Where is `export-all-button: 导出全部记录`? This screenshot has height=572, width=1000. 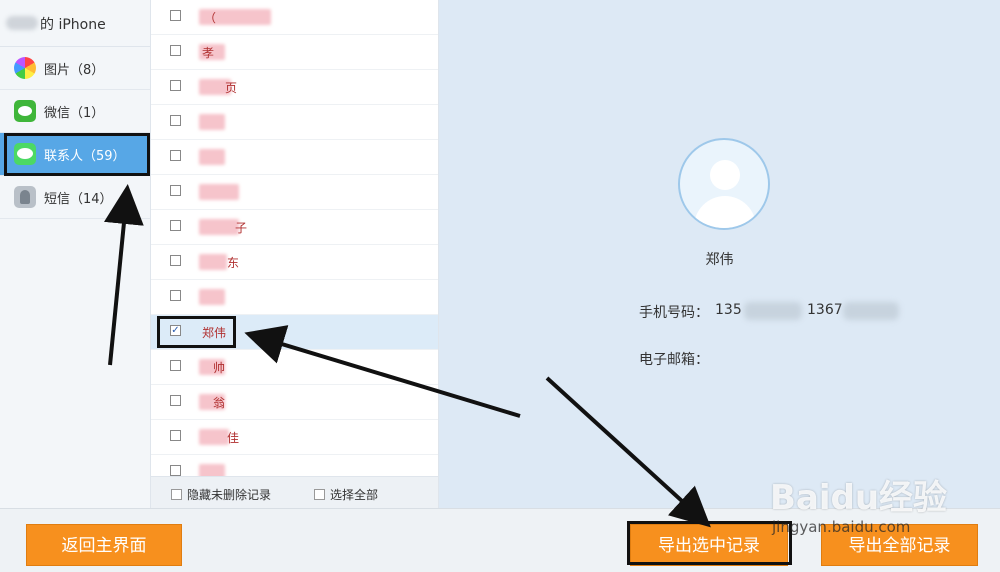 export-all-button: 导出全部记录 is located at coordinates (899, 545).